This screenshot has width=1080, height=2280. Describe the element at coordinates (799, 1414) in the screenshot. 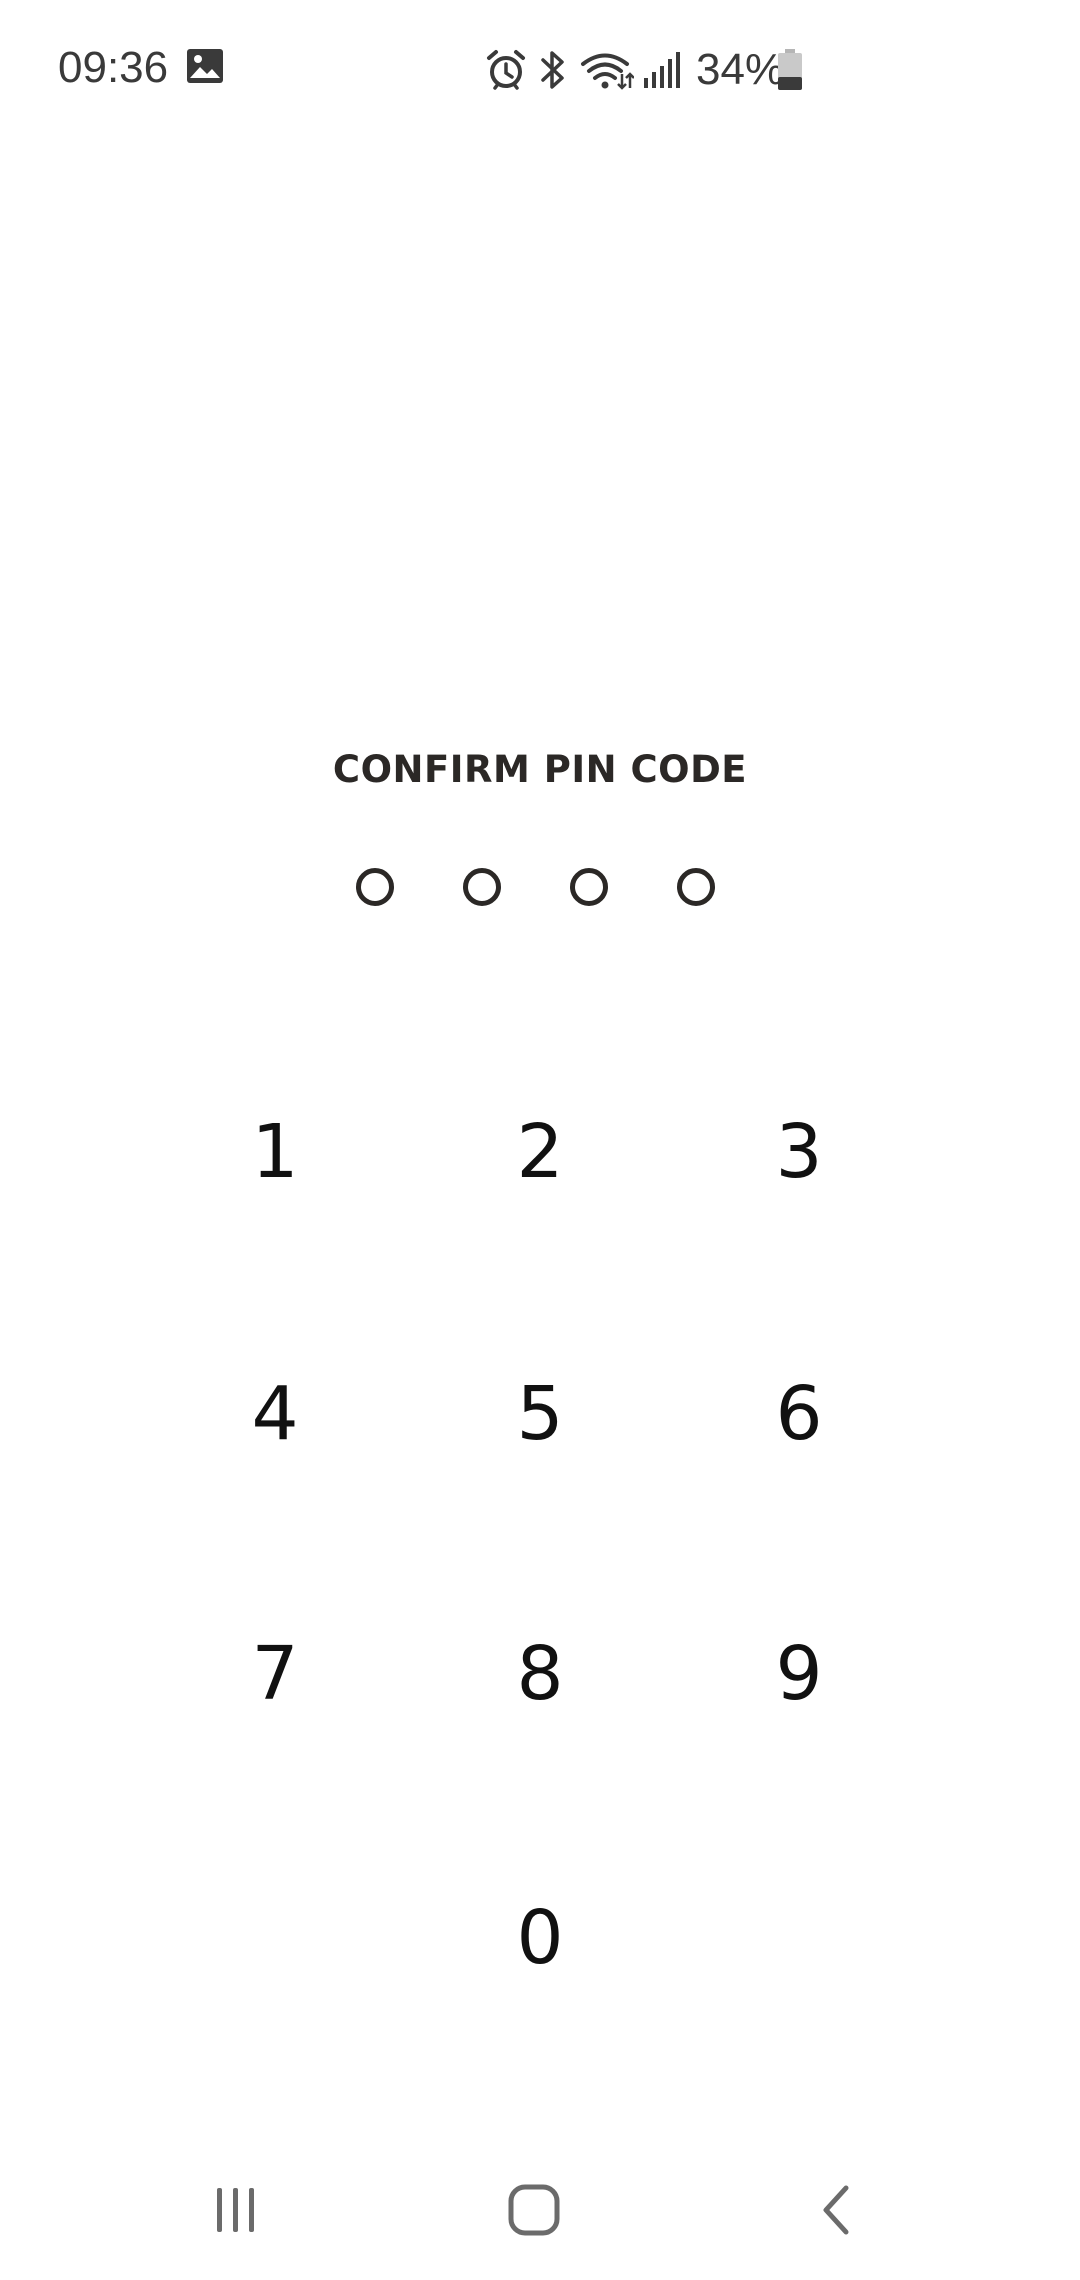

I see `key-6: 6` at that location.